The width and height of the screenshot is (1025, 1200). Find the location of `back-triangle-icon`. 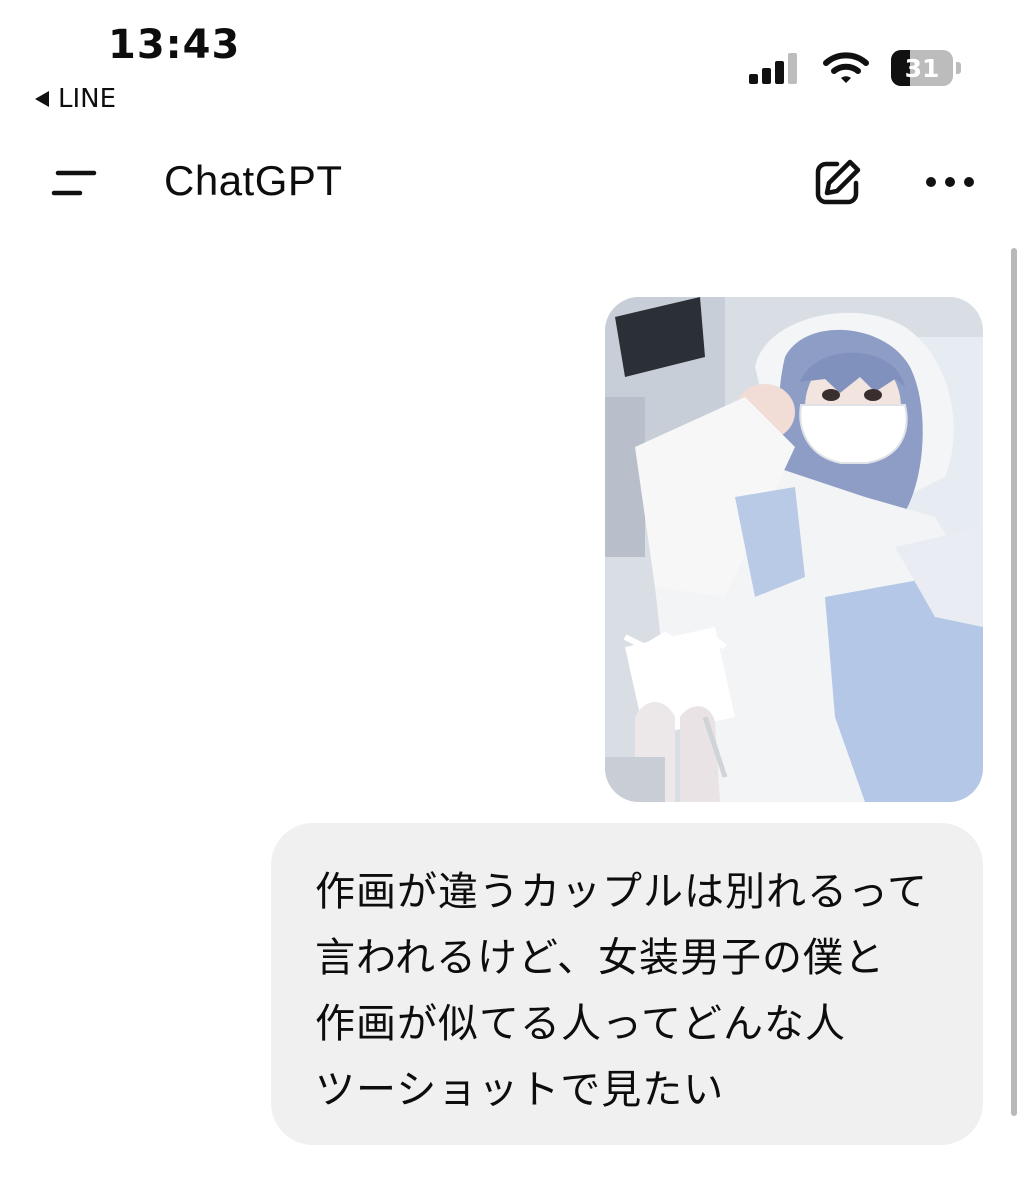

back-triangle-icon is located at coordinates (42, 99).